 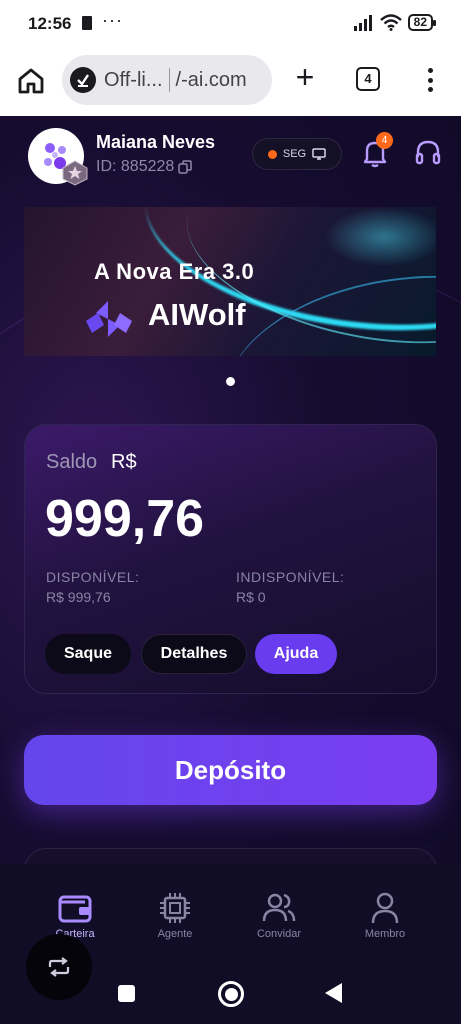 I want to click on site-icon, so click(x=83, y=80).